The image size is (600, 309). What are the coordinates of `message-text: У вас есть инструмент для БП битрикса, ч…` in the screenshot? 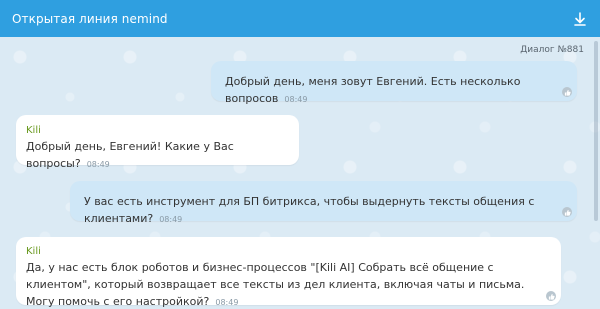 It's located at (309, 210).